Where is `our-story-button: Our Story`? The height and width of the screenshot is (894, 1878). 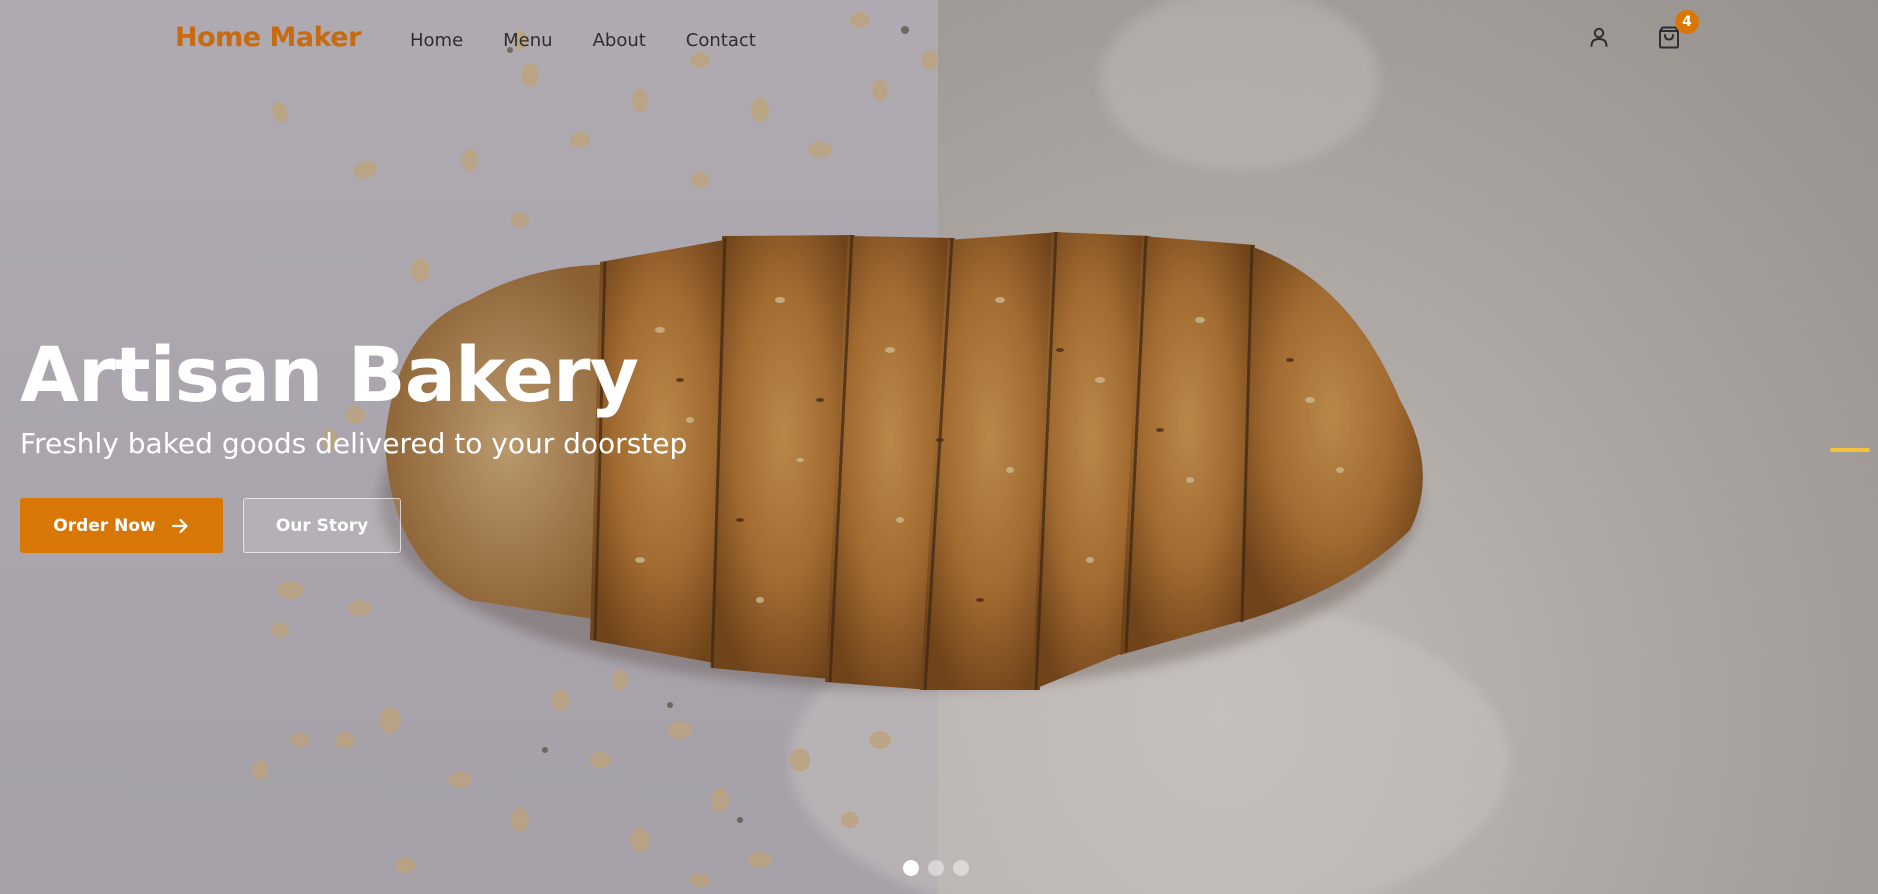
our-story-button: Our Story is located at coordinates (322, 525).